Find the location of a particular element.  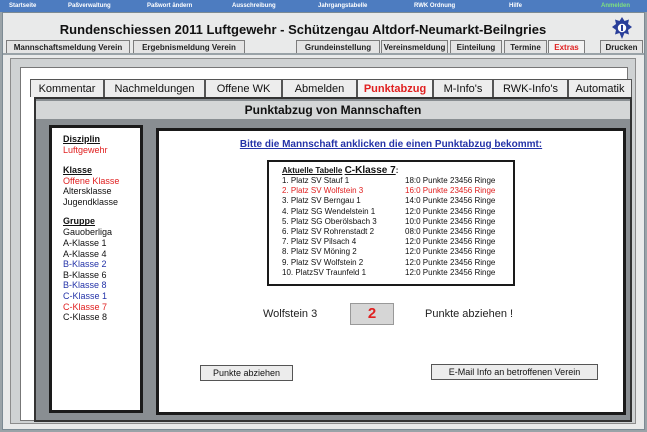

tab-einteilung: Einteilung is located at coordinates (476, 46).